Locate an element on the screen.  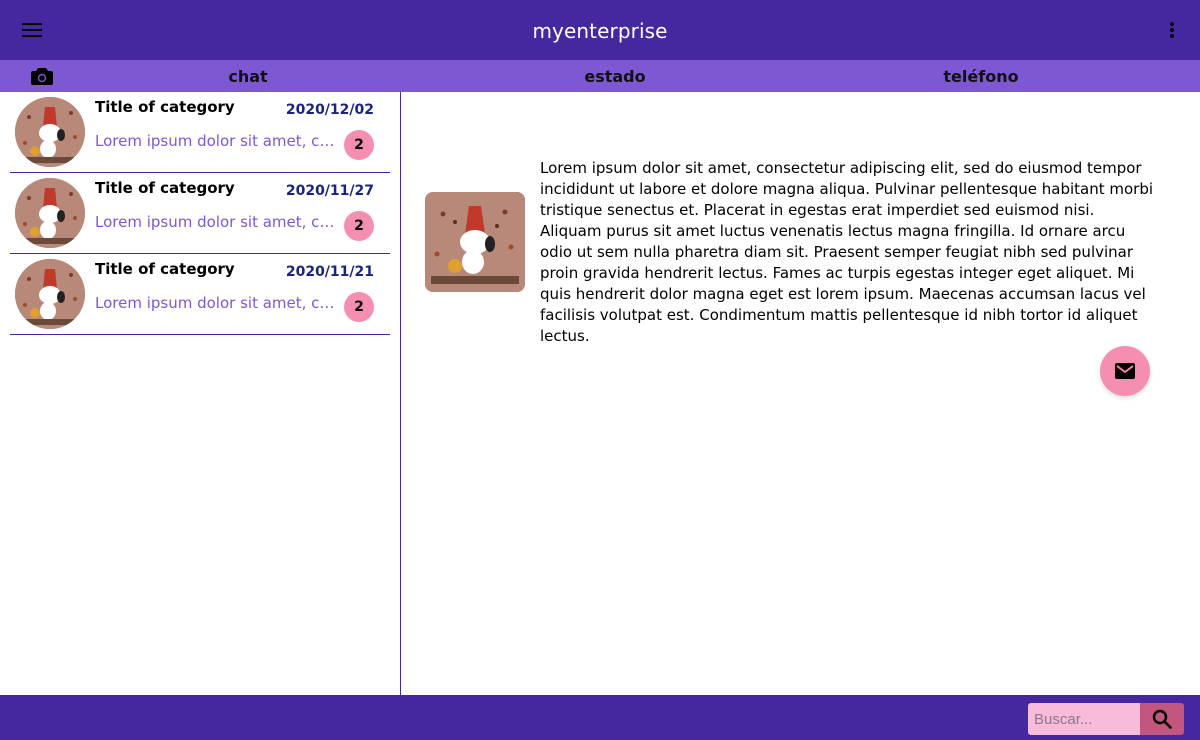
tab-chat: chat is located at coordinates (248, 76).